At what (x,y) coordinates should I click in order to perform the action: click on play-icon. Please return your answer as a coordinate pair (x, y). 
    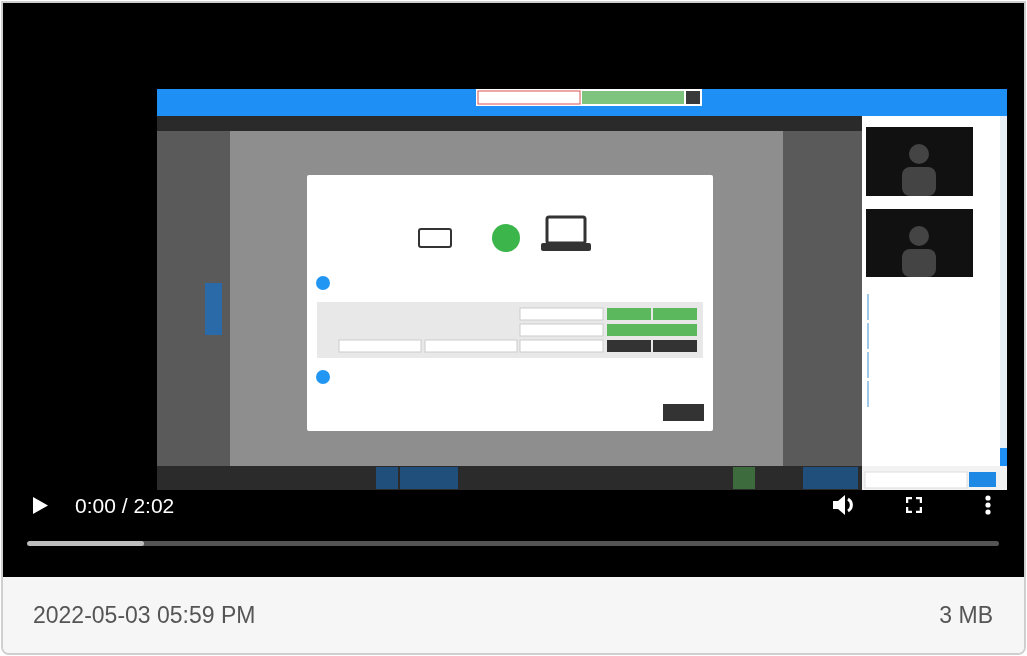
    Looking at the image, I should click on (40, 505).